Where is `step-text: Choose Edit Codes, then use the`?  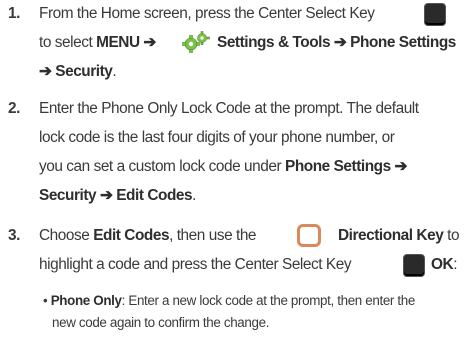 step-text: Choose Edit Codes, then use the is located at coordinates (148, 235).